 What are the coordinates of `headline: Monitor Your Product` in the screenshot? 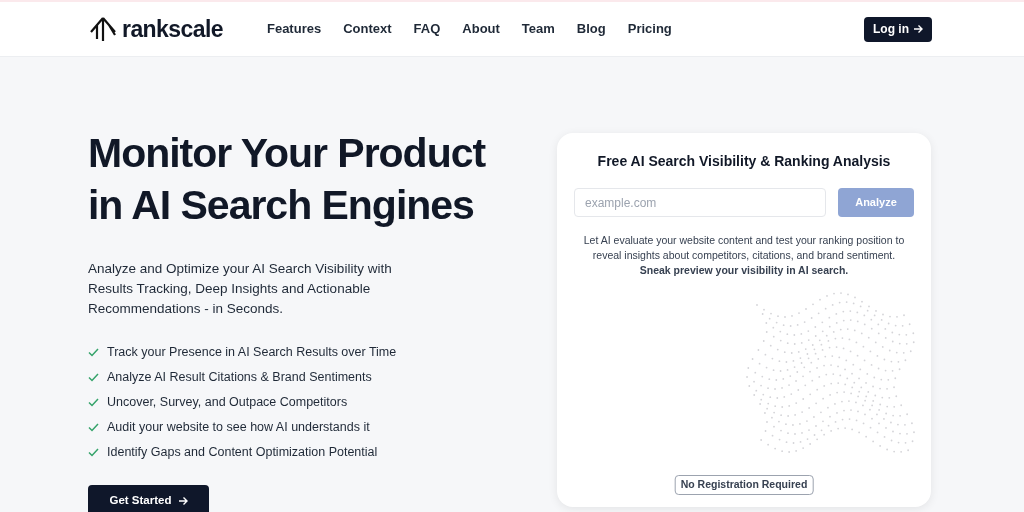 It's located at (287, 153).